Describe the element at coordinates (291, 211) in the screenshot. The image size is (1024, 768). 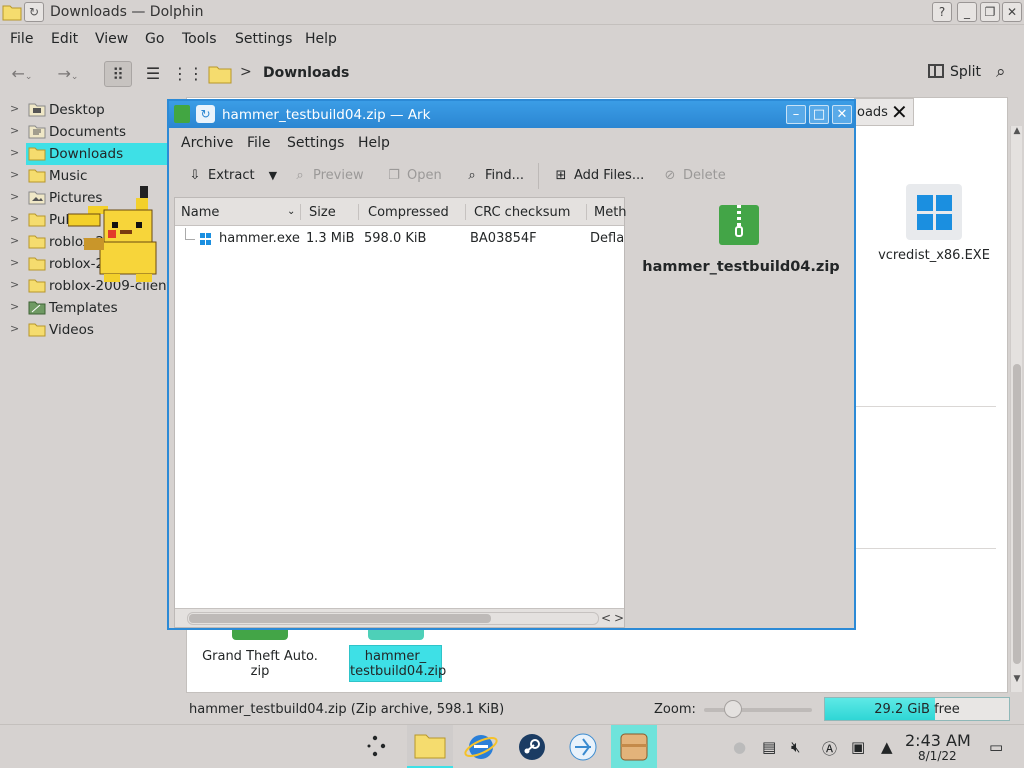
I see `sort-chevron-icon: ⌄` at that location.